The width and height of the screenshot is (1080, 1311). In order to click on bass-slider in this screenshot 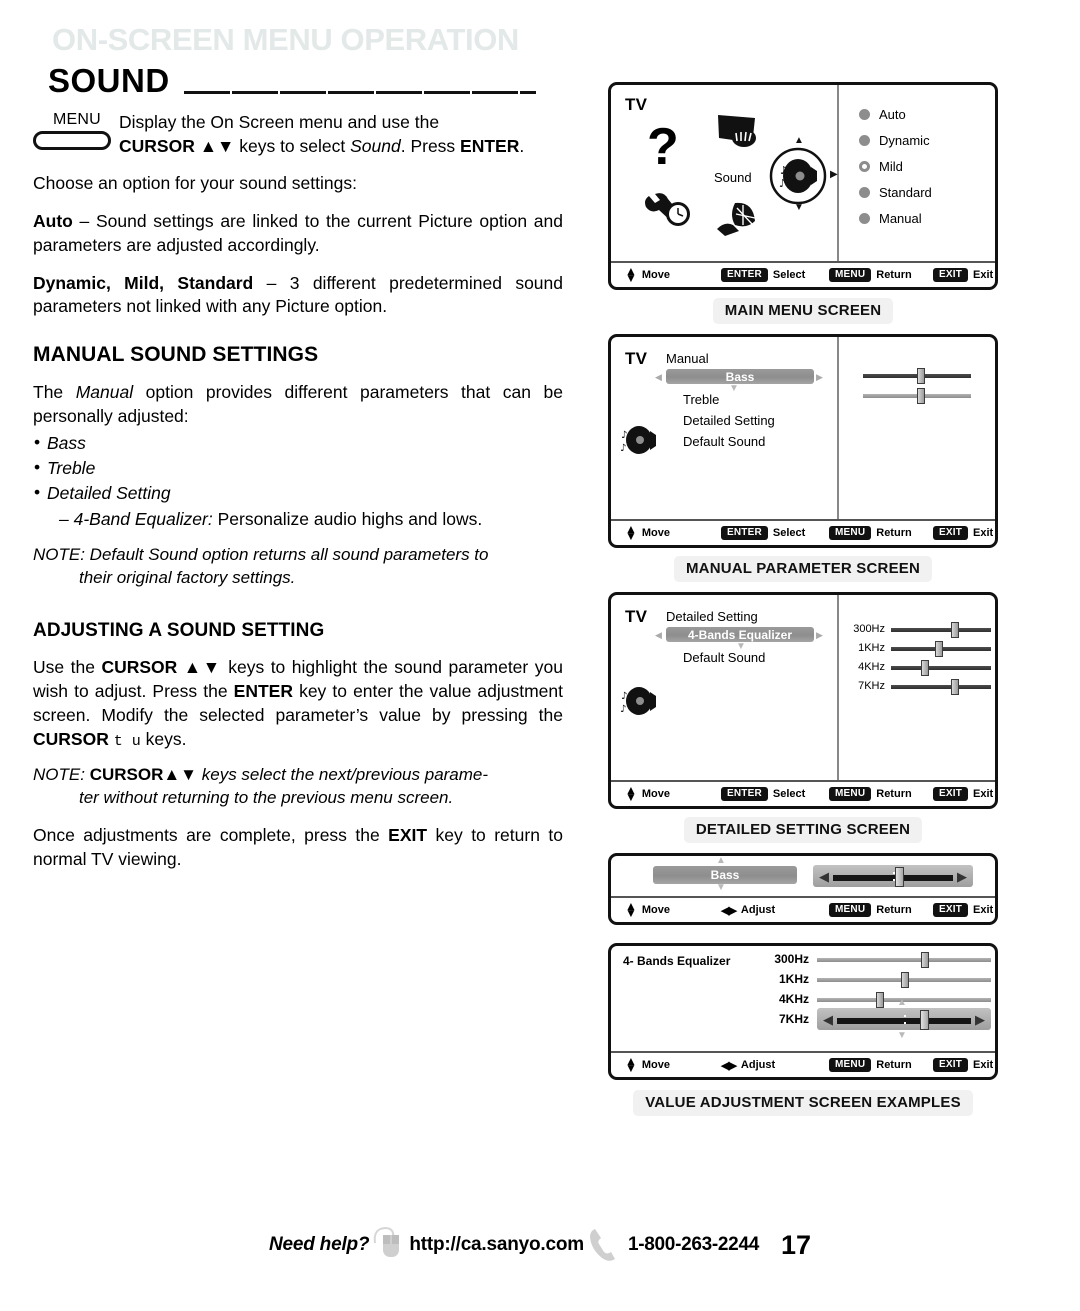, I will do `click(917, 376)`.